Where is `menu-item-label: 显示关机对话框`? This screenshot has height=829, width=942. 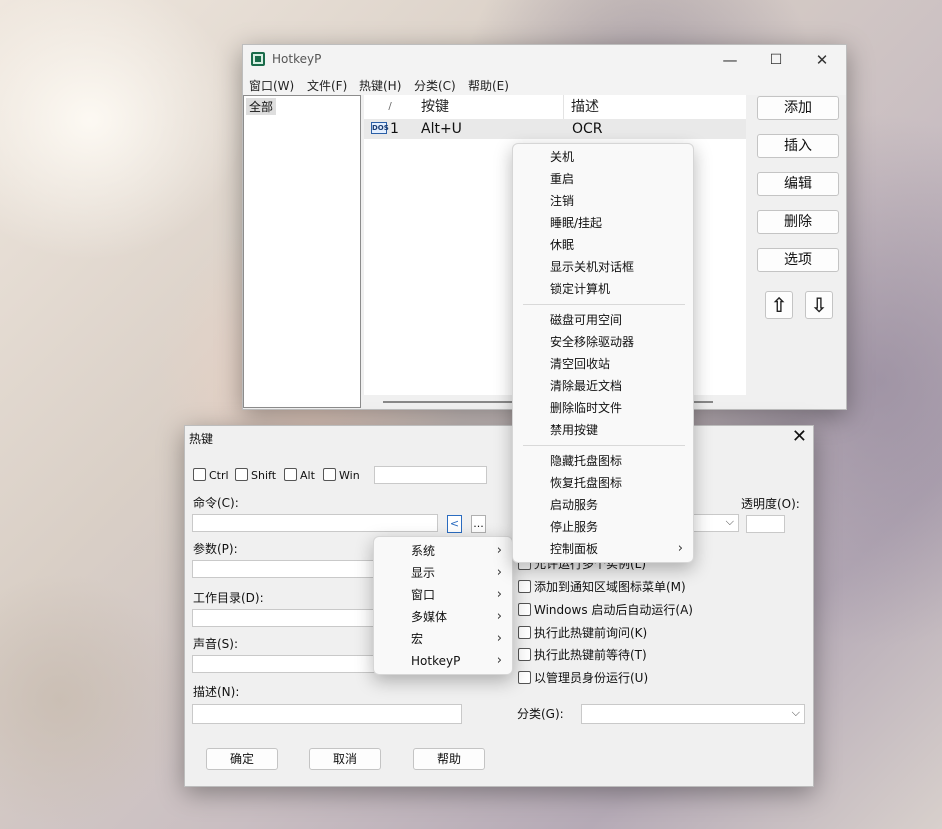 menu-item-label: 显示关机对话框 is located at coordinates (592, 267).